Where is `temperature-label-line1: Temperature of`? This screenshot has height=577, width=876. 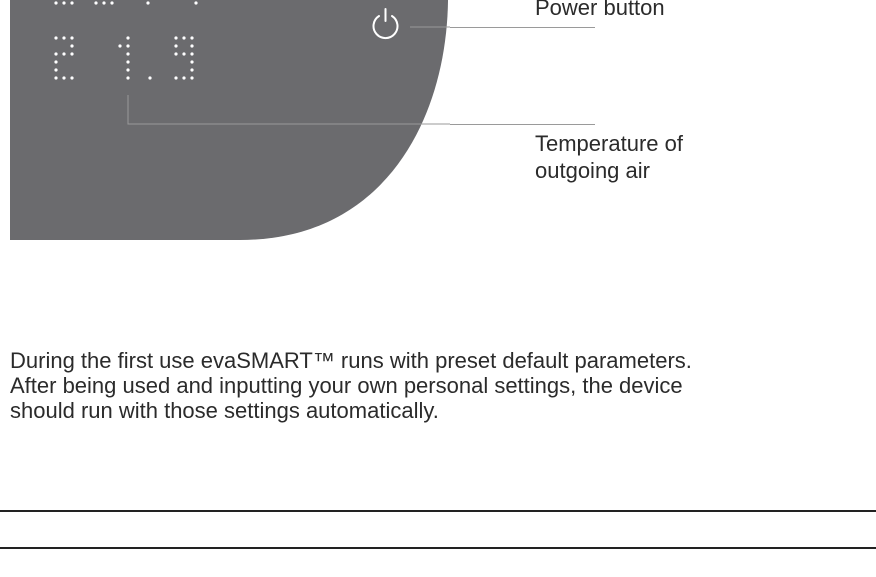
temperature-label-line1: Temperature of is located at coordinates (609, 143).